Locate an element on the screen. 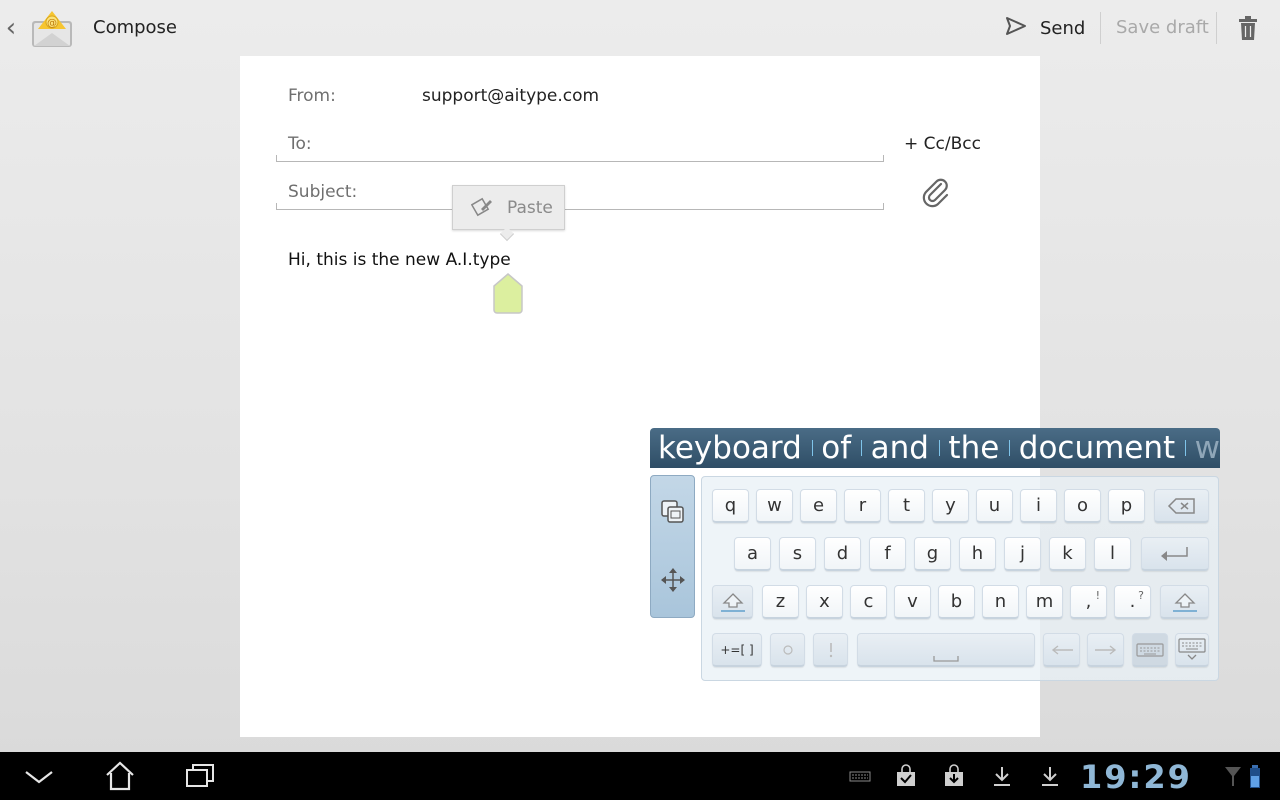  key-g: g is located at coordinates (932, 554).